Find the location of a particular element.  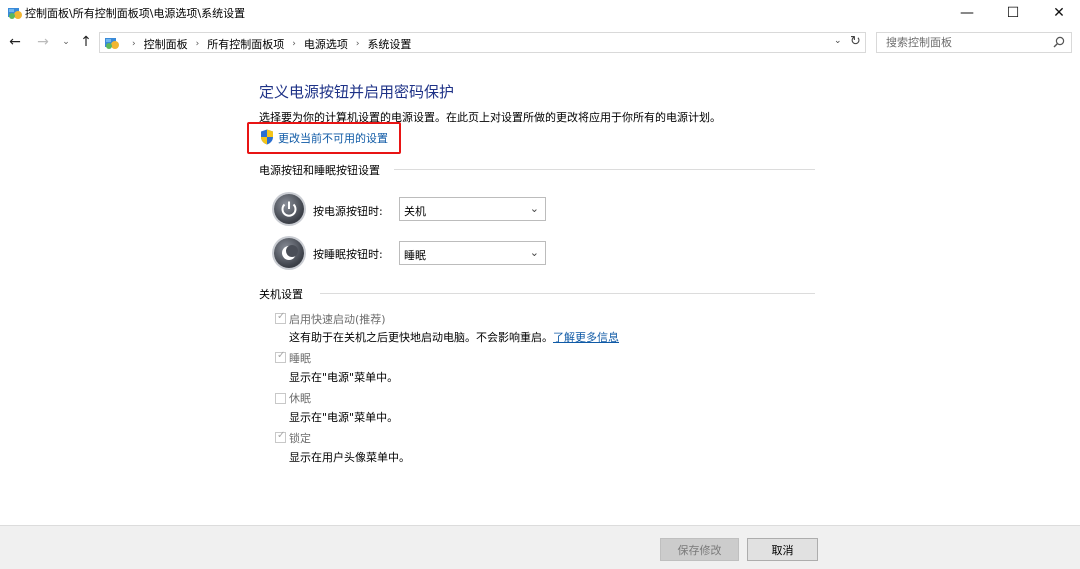

learn-more-link: 了解更多信息 is located at coordinates (586, 337).